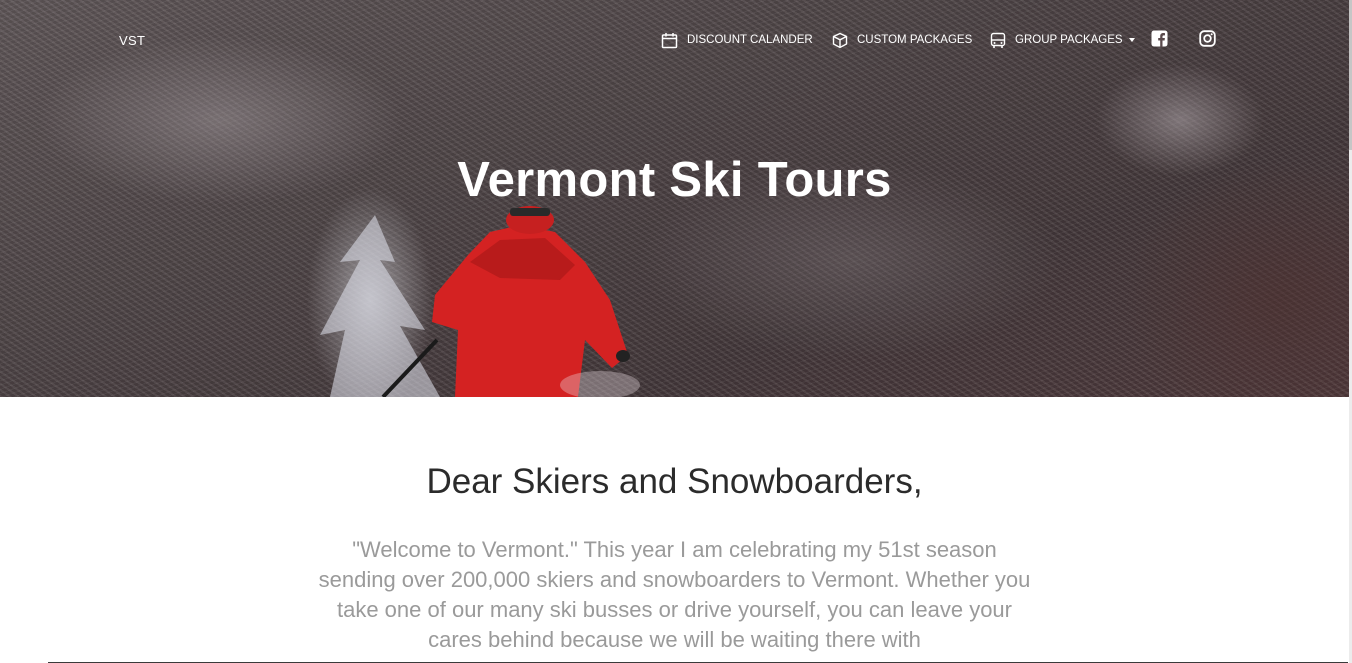 The image size is (1352, 663). I want to click on nav-discount-calendar: DISCOUNT CALANDER, so click(737, 40).